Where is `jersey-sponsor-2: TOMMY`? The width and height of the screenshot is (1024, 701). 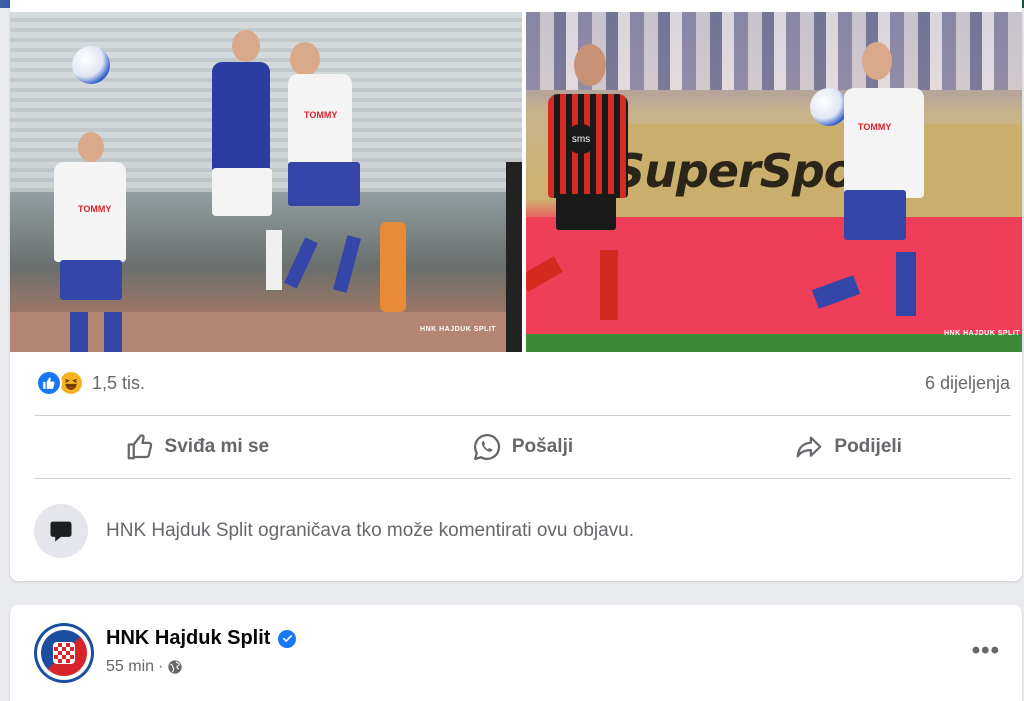 jersey-sponsor-2: TOMMY is located at coordinates (321, 115).